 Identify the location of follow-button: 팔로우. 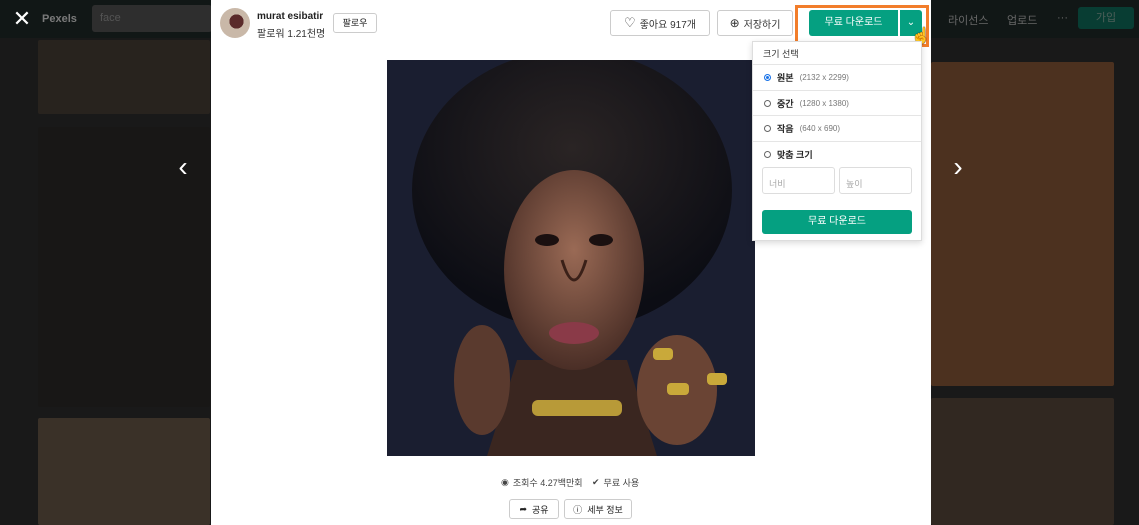
(355, 23).